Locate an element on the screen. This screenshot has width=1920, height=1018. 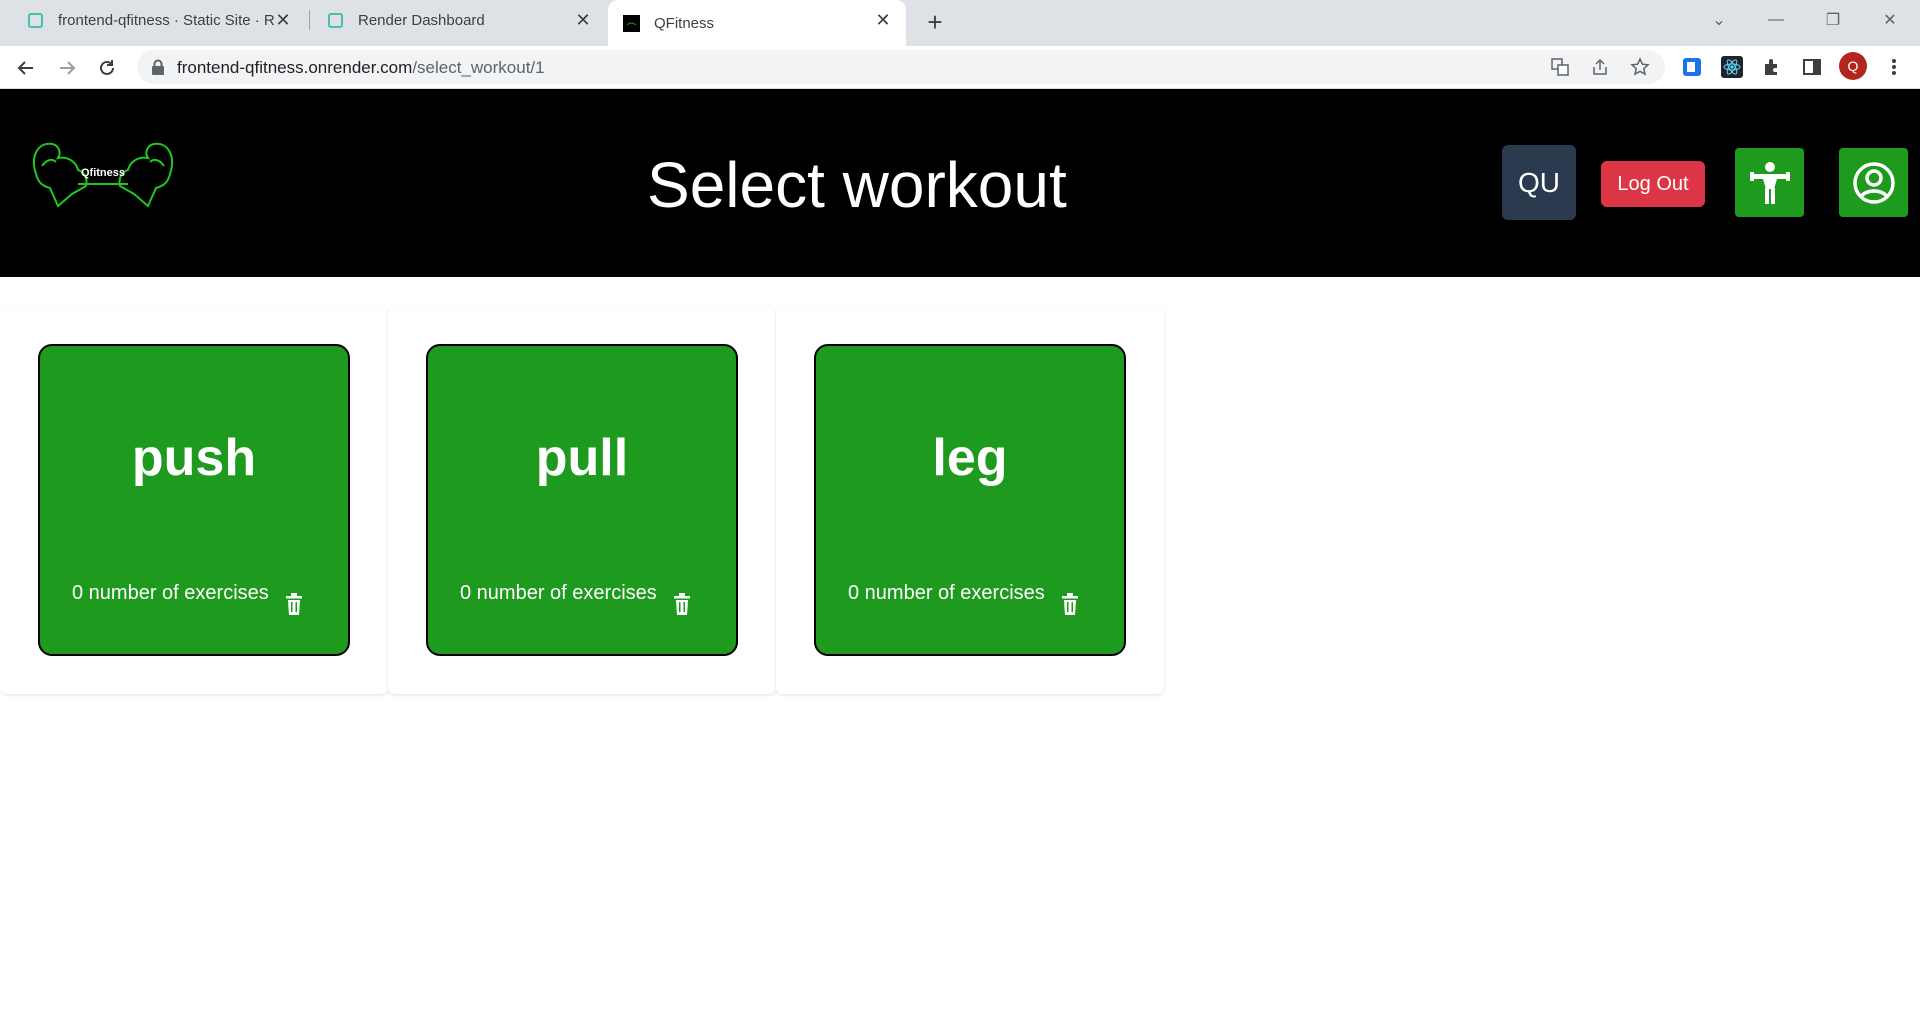
bookmark-star-icon is located at coordinates (1640, 67).